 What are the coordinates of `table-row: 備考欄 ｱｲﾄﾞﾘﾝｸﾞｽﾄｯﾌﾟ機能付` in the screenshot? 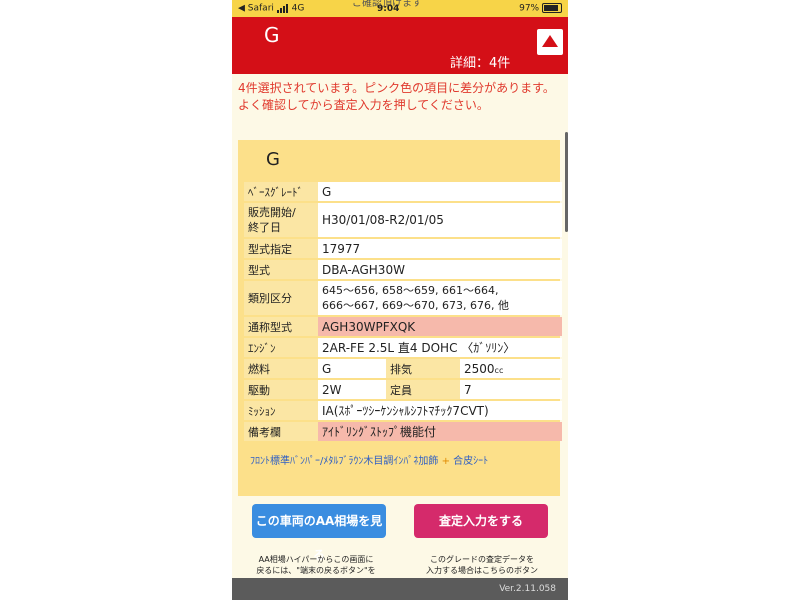 It's located at (403, 431).